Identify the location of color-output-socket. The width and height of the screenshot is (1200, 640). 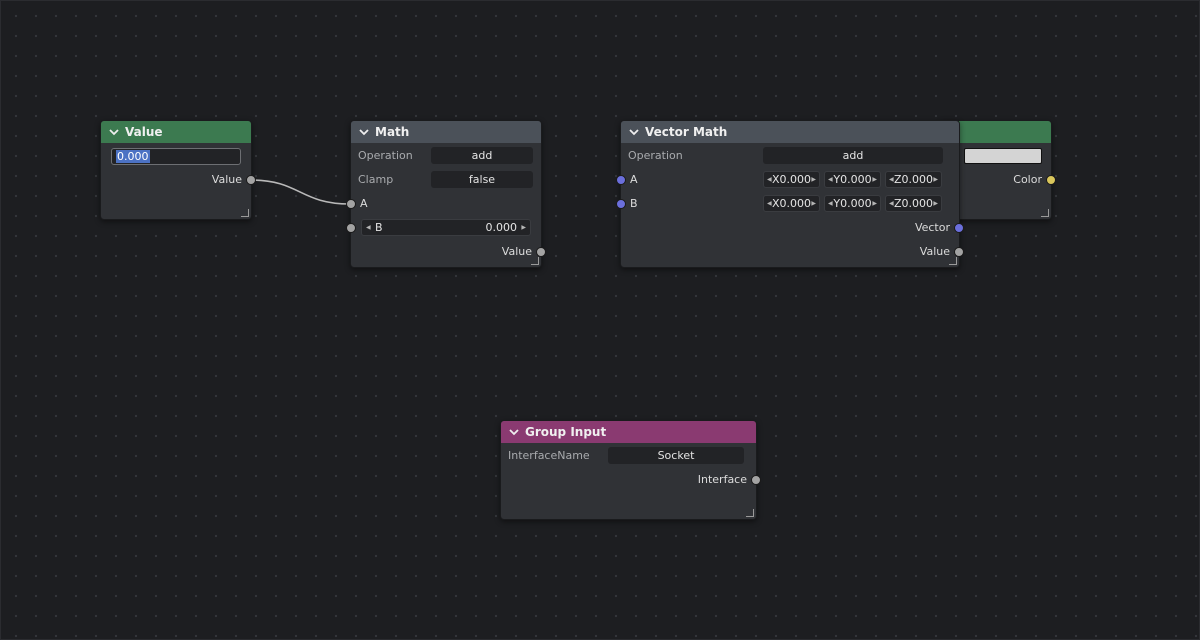
(1051, 180).